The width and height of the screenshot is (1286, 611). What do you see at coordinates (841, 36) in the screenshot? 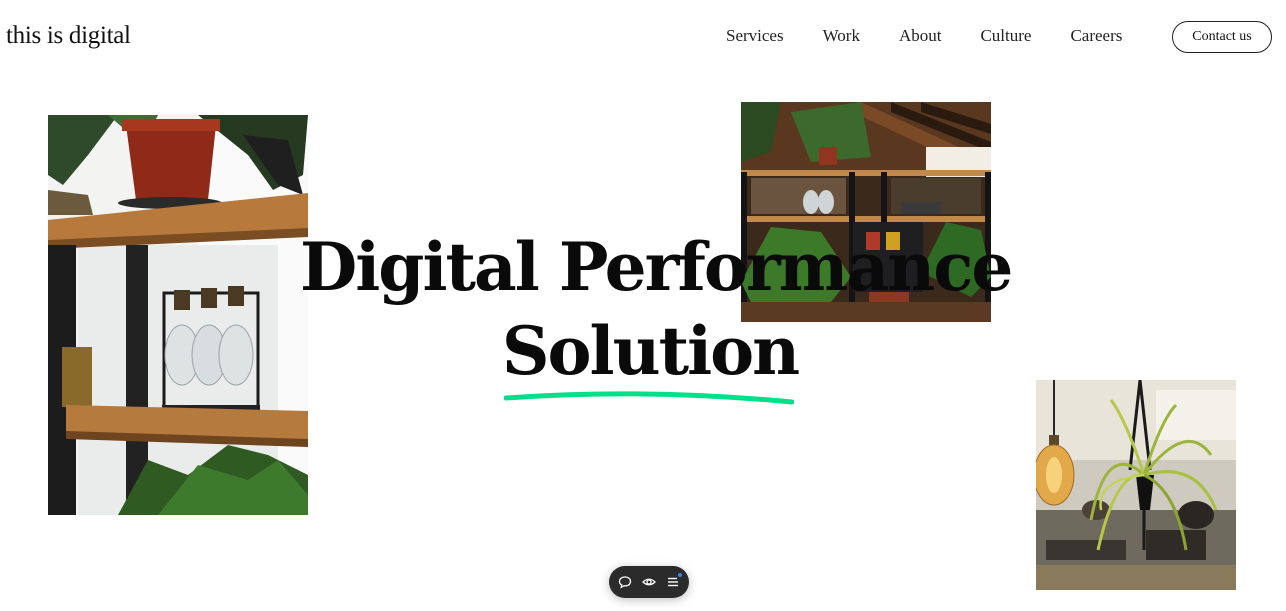
I see `nav-work: Work` at bounding box center [841, 36].